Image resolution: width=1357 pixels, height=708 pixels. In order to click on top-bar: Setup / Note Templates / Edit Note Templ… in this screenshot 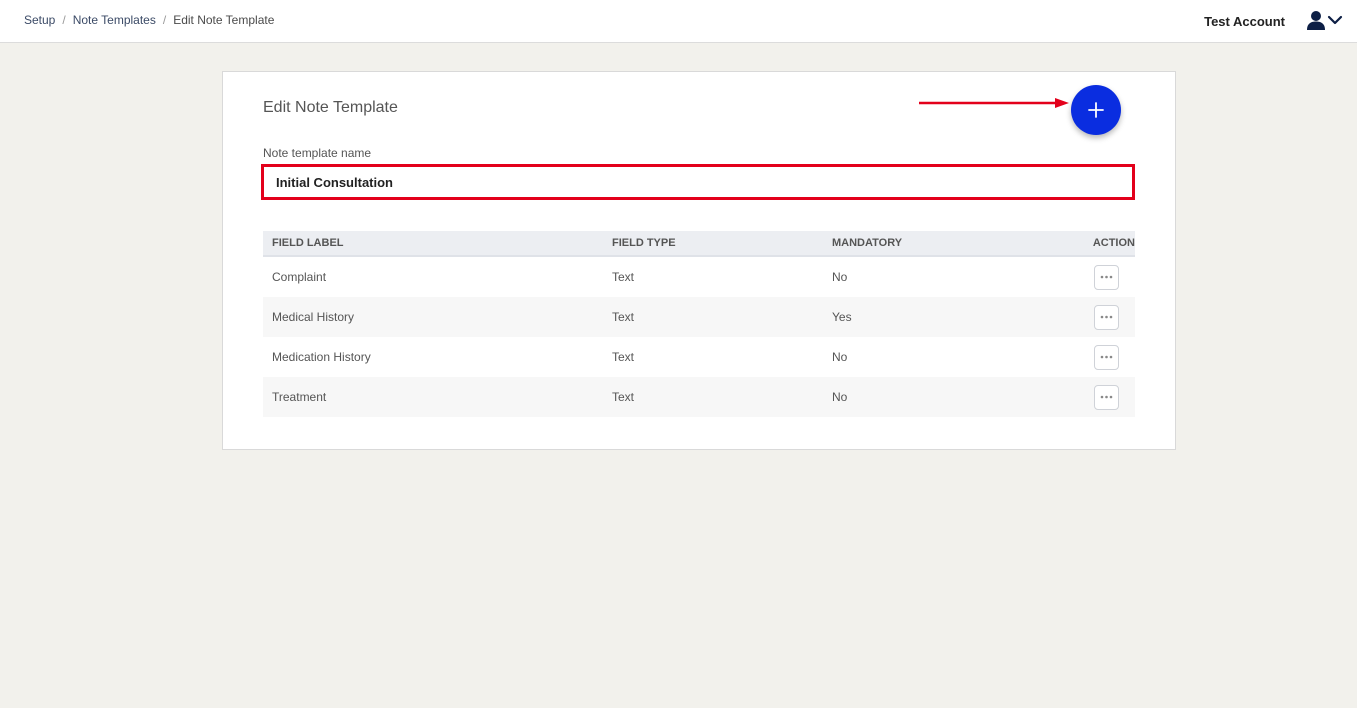, I will do `click(678, 21)`.